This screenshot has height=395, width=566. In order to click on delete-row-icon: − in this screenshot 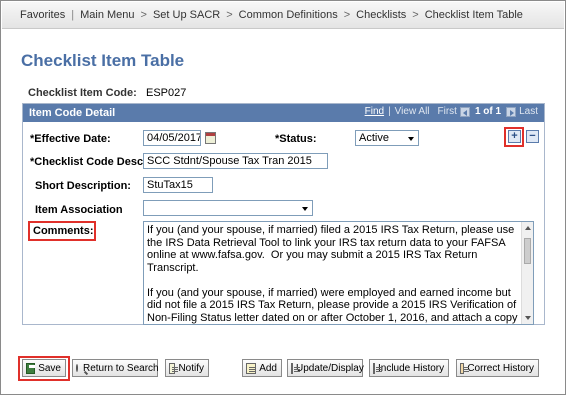, I will do `click(532, 136)`.